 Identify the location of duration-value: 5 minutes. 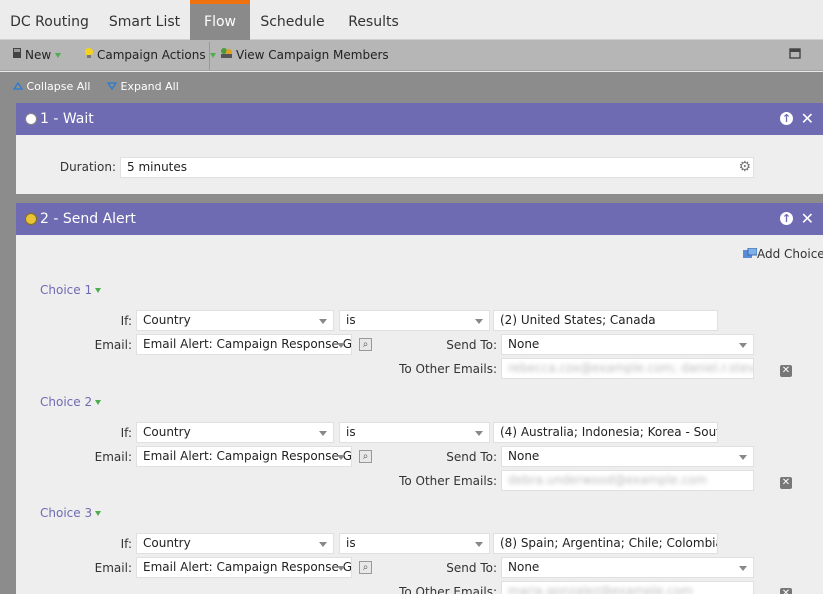
(157, 167).